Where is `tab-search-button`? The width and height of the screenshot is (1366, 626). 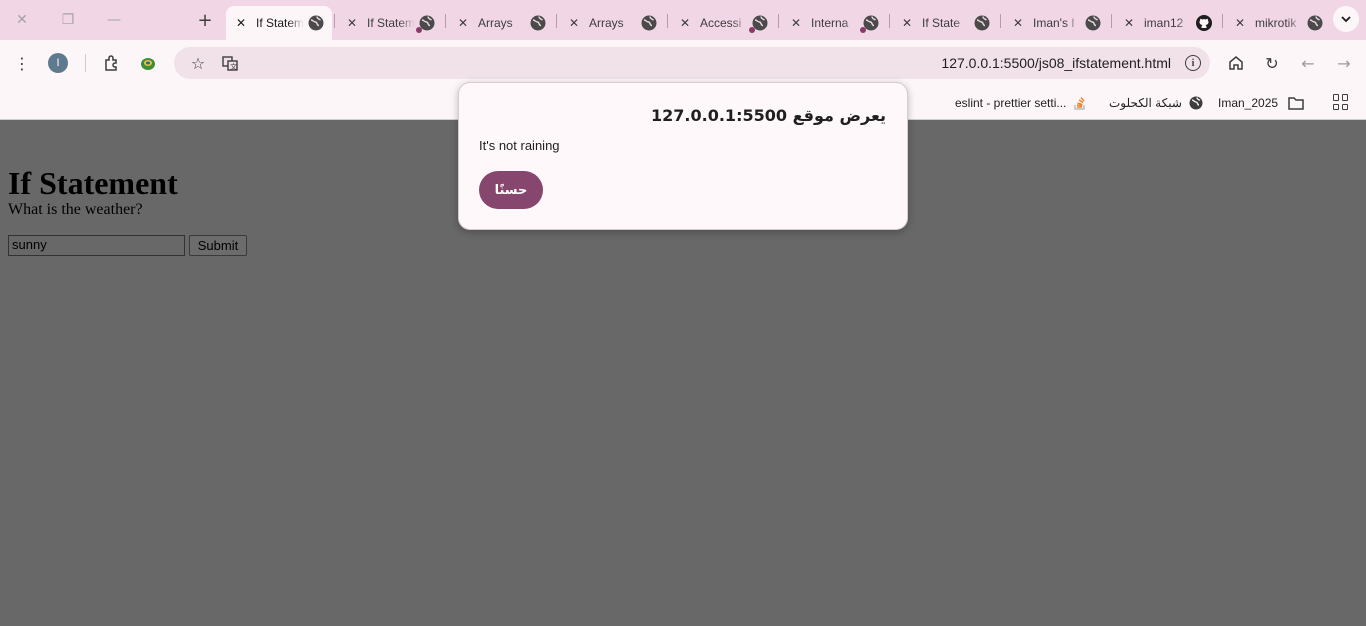 tab-search-button is located at coordinates (1346, 19).